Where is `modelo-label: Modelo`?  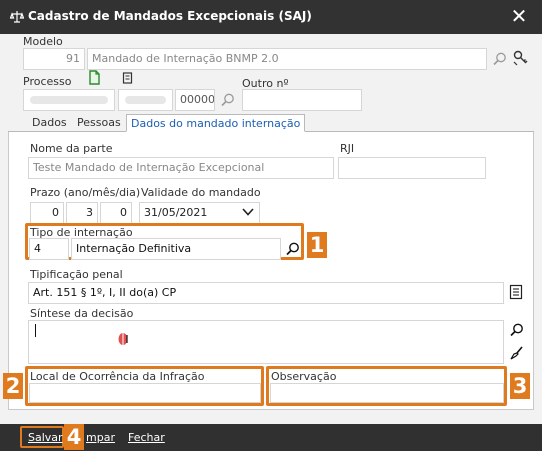
modelo-label: Modelo is located at coordinates (43, 41).